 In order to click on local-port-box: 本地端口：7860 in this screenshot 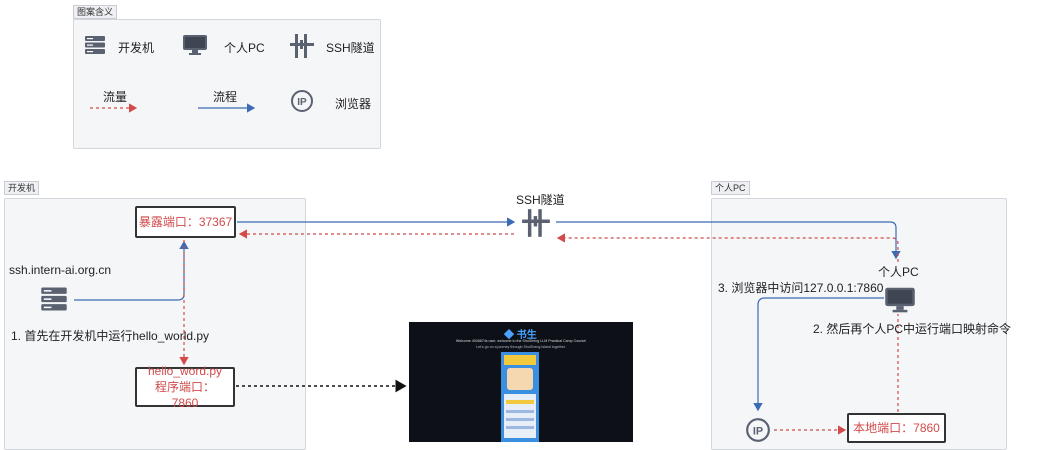, I will do `click(896, 428)`.